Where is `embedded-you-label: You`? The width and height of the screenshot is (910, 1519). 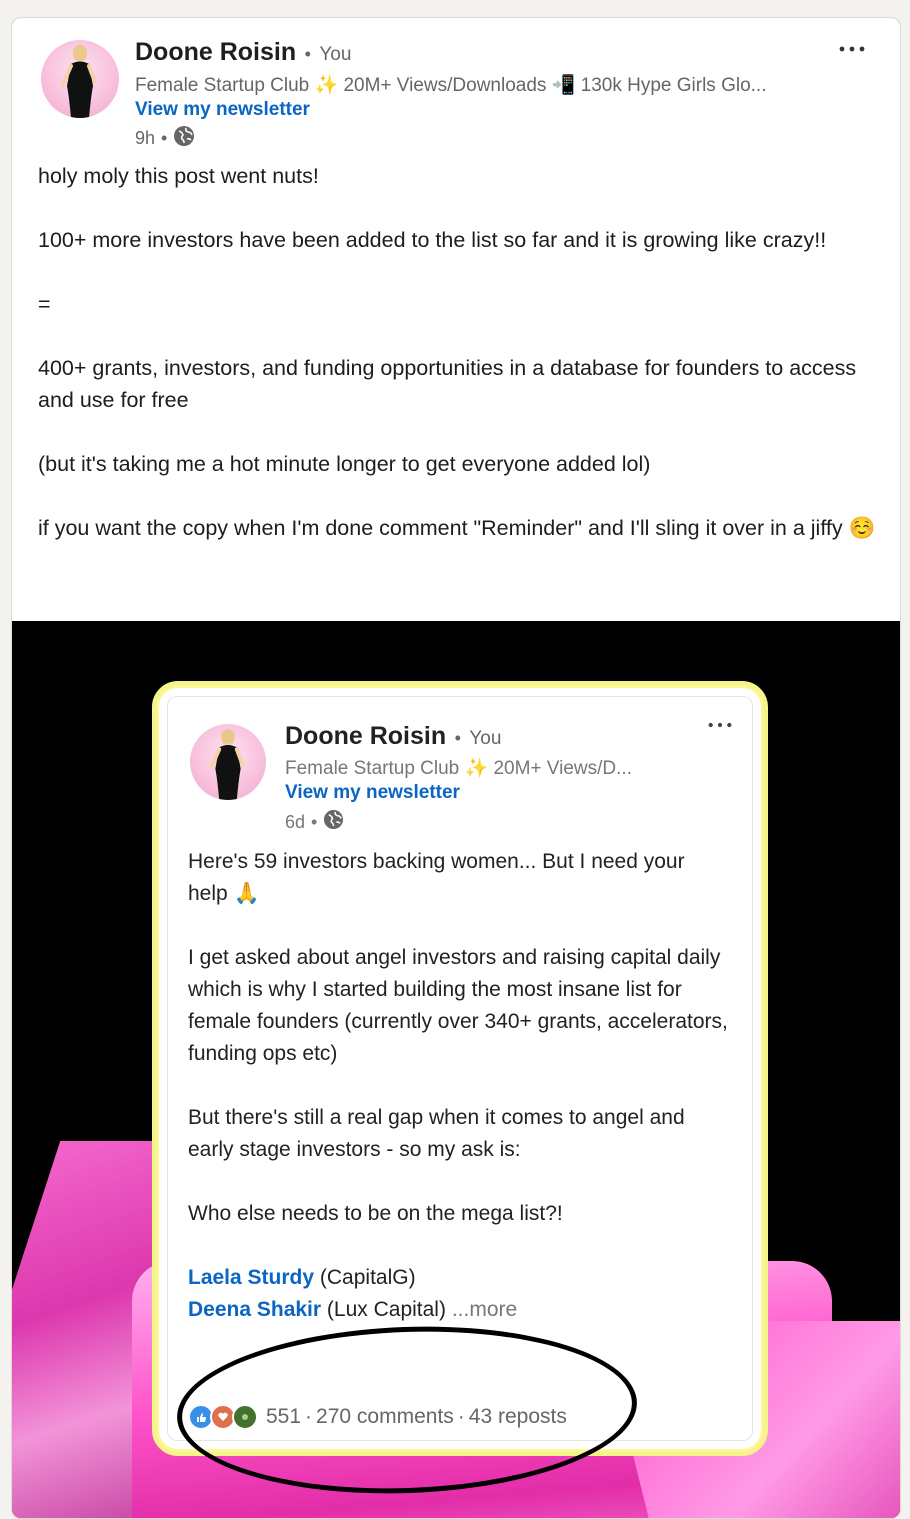
embedded-you-label: You is located at coordinates (485, 738).